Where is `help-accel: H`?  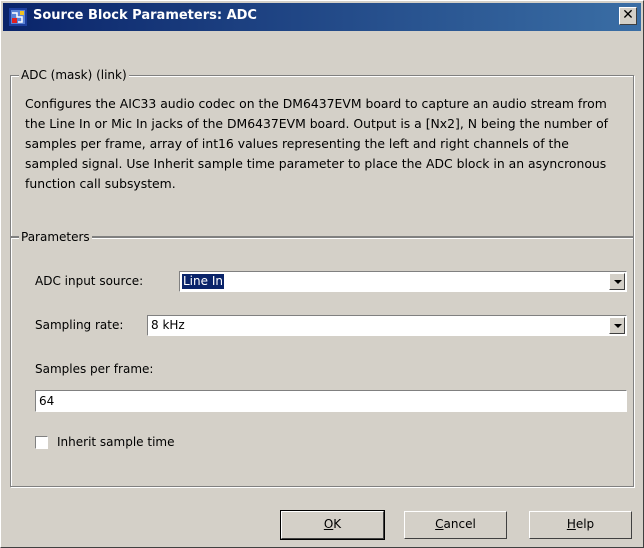
help-accel: H is located at coordinates (571, 524).